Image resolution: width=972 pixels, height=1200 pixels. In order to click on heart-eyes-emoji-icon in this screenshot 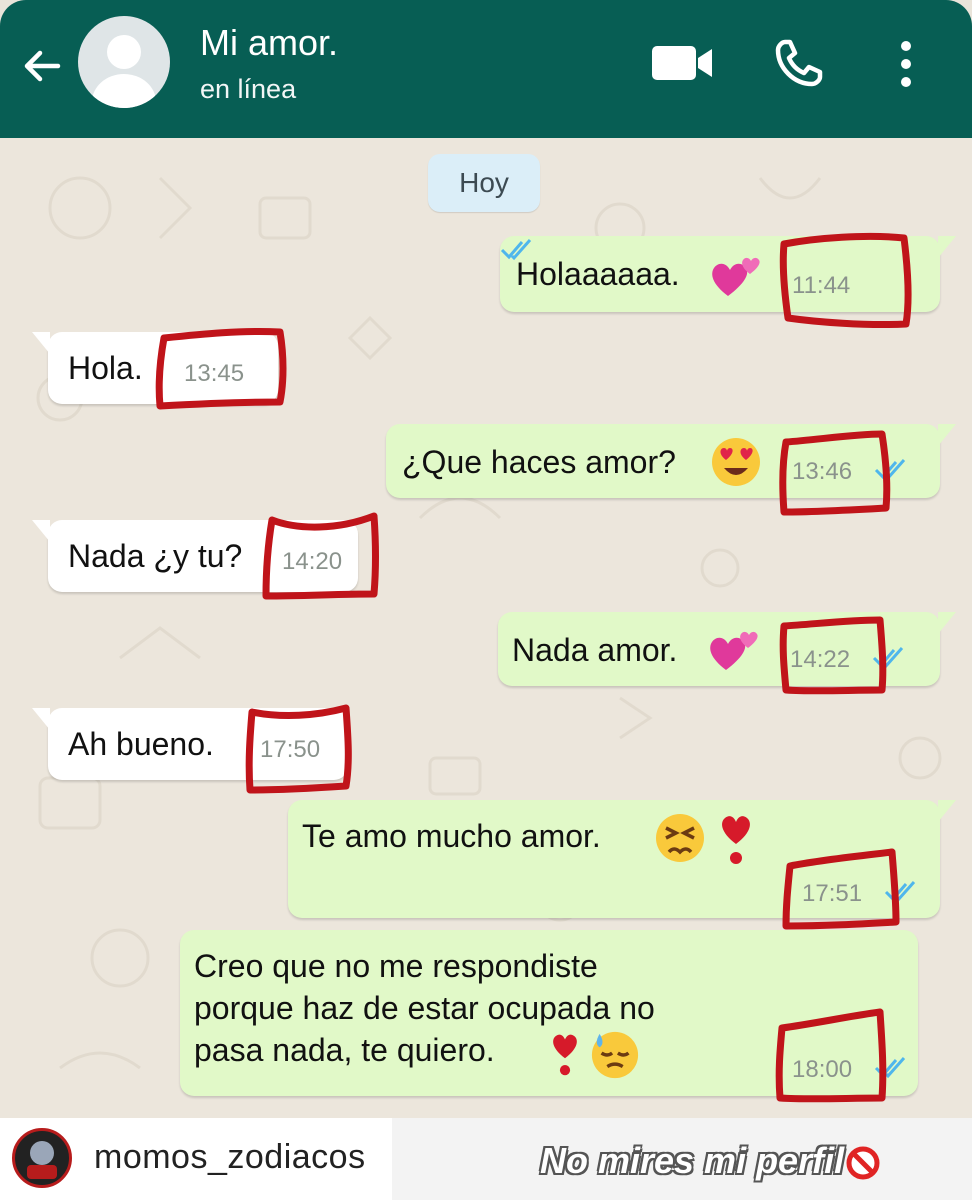, I will do `click(736, 462)`.